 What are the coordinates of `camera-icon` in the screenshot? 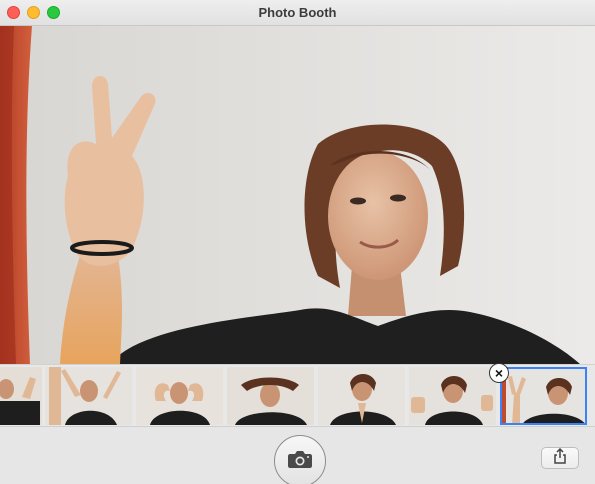 It's located at (300, 461).